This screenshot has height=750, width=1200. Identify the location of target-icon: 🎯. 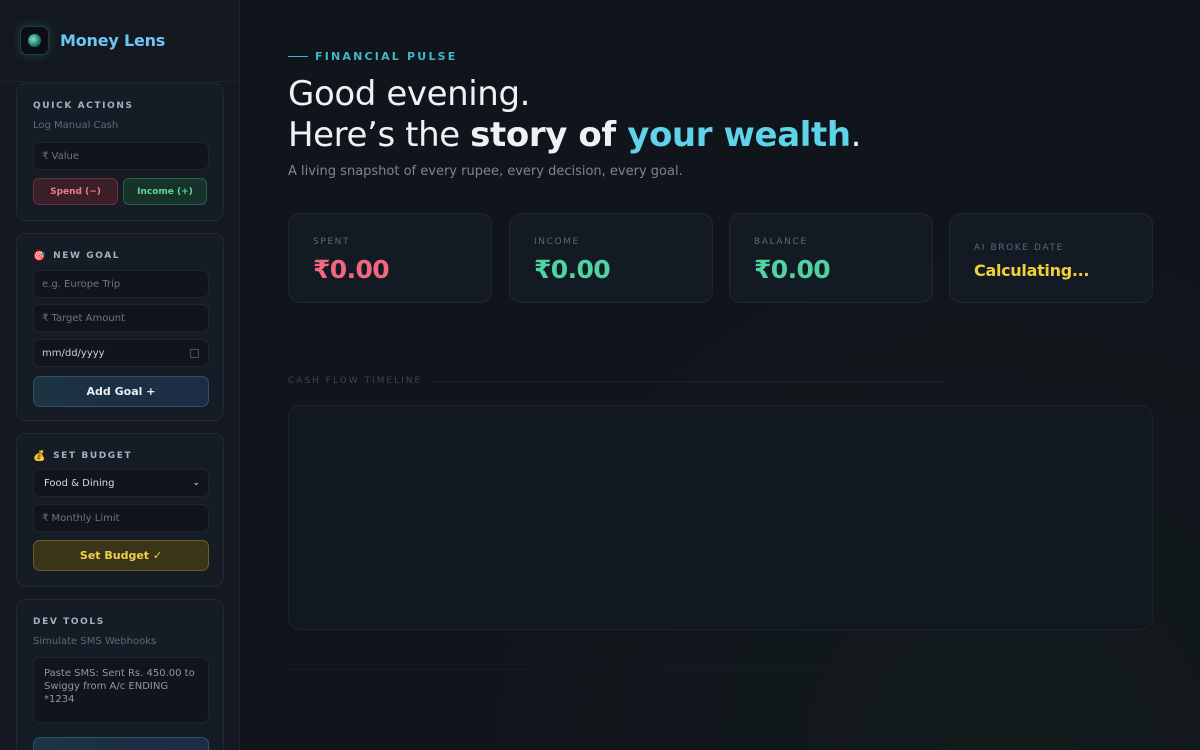
(40, 256).